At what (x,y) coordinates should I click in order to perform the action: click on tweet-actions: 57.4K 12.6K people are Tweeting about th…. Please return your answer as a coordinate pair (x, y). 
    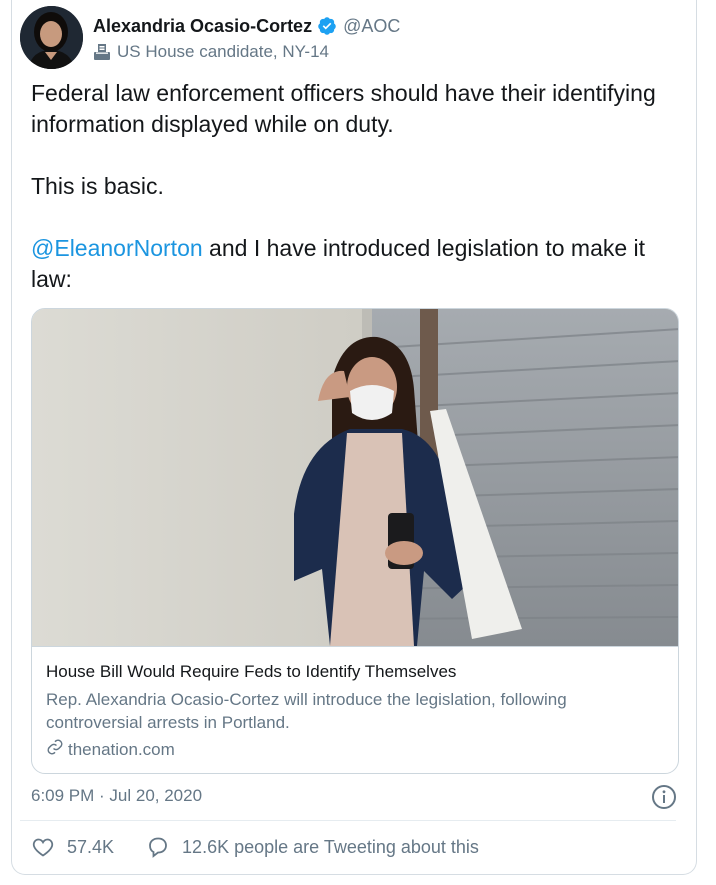
    Looking at the image, I should click on (255, 847).